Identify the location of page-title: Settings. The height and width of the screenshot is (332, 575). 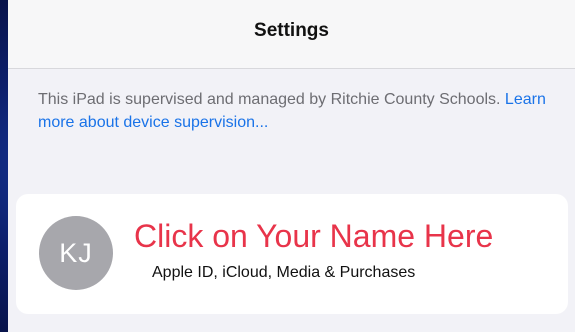
(291, 30).